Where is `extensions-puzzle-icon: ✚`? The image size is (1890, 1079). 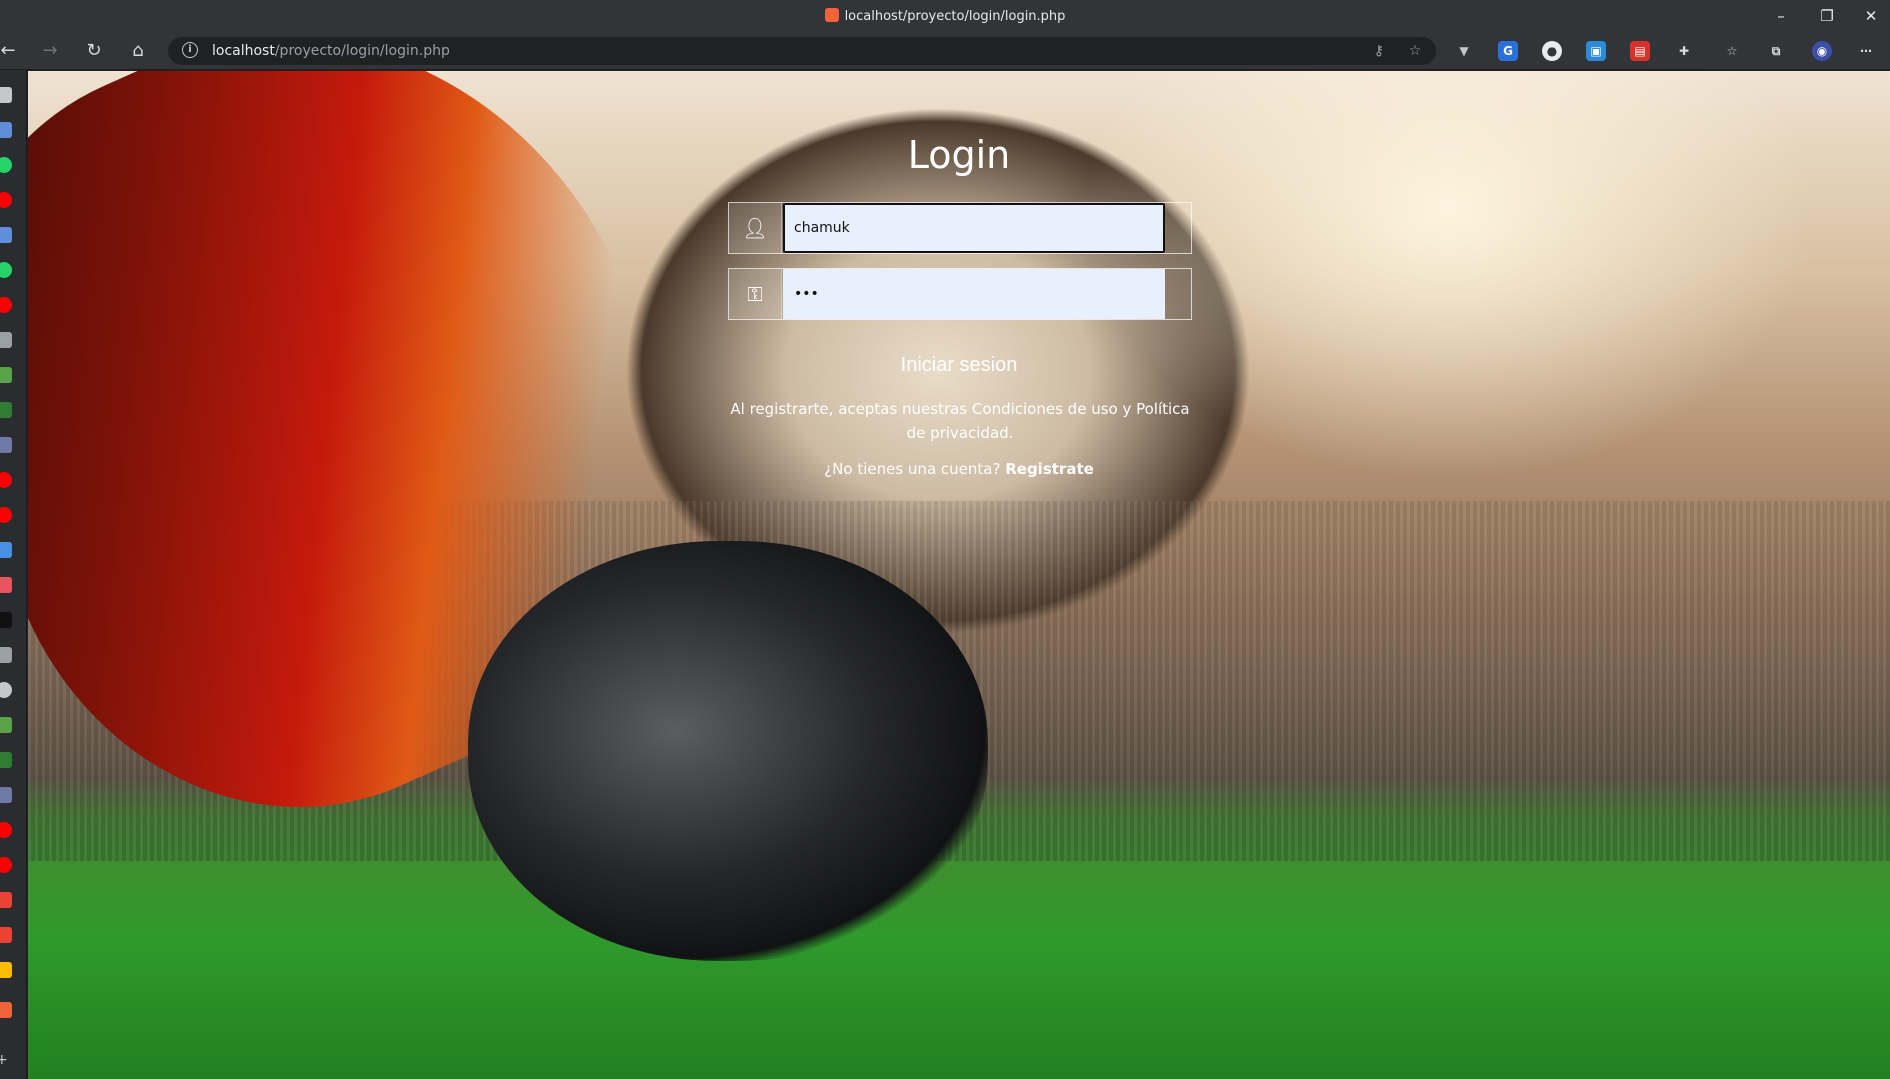 extensions-puzzle-icon: ✚ is located at coordinates (1684, 51).